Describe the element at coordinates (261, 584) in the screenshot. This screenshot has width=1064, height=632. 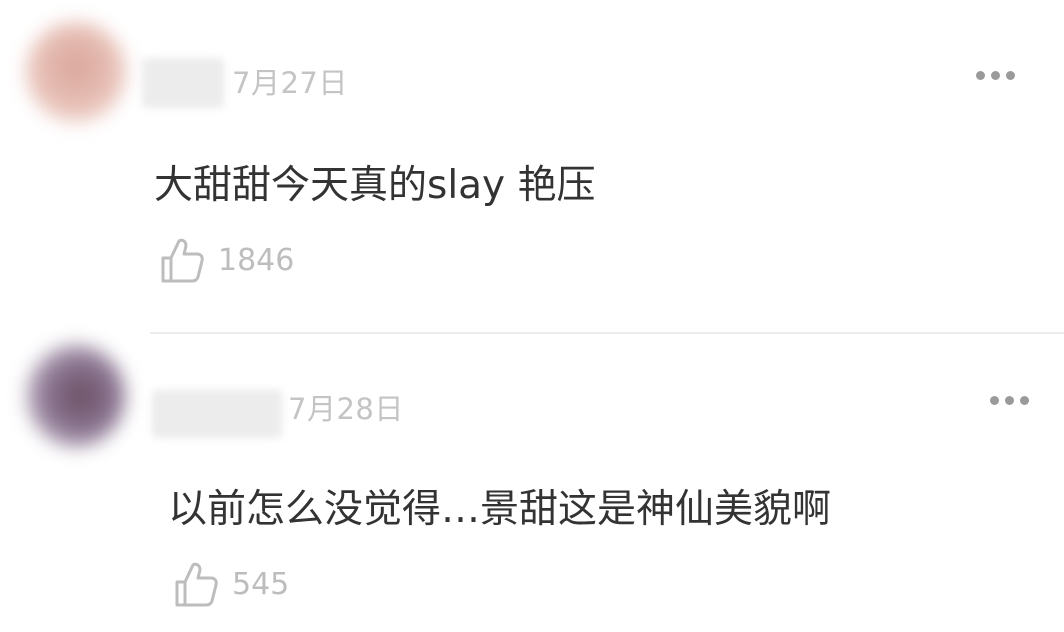
I see `like-count: 545` at that location.